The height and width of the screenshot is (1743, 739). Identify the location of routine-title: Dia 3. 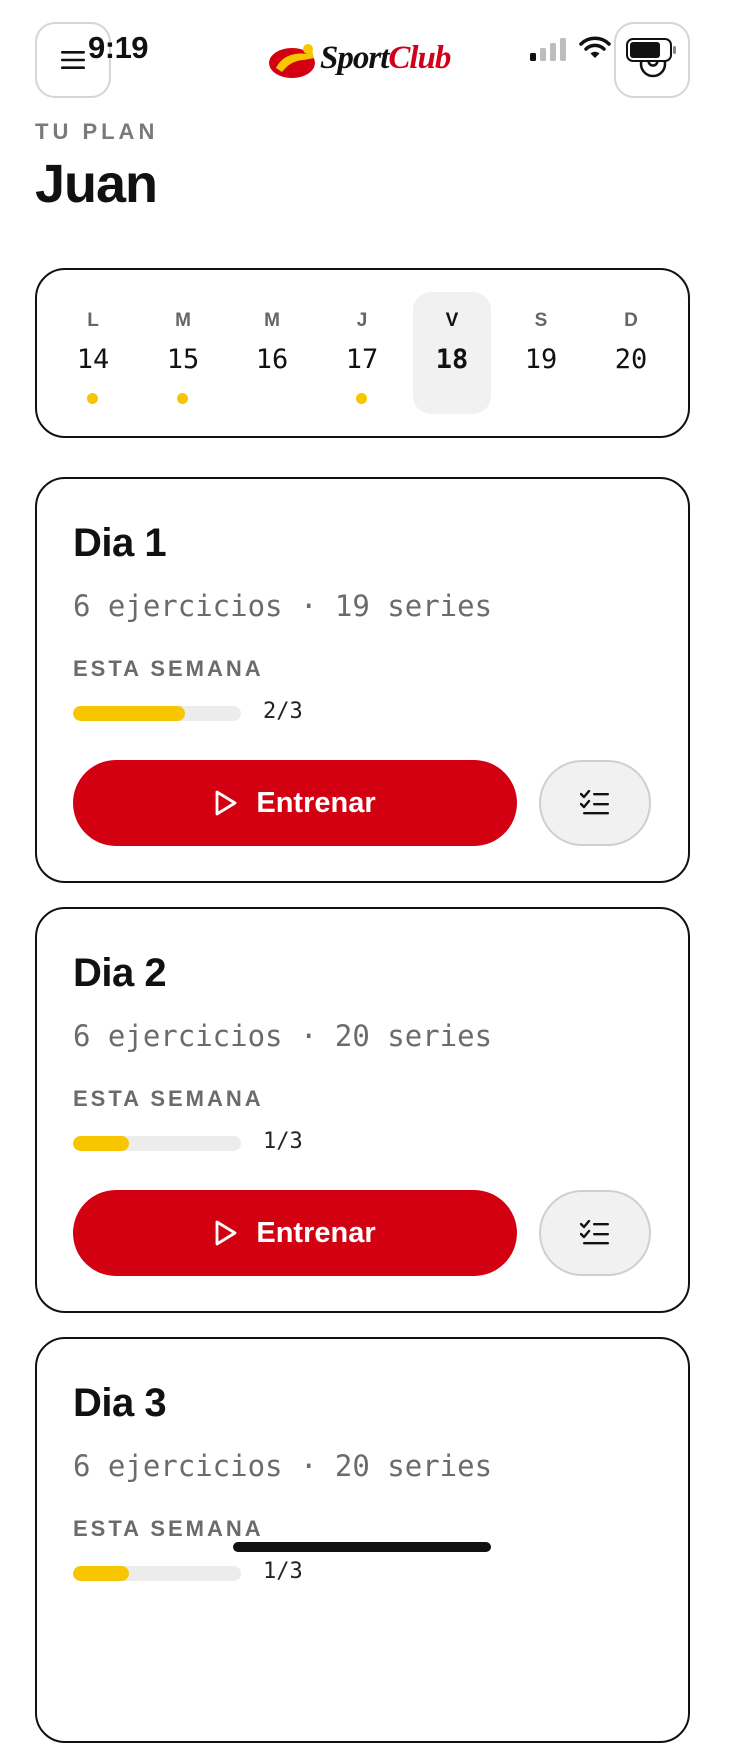
(120, 1403).